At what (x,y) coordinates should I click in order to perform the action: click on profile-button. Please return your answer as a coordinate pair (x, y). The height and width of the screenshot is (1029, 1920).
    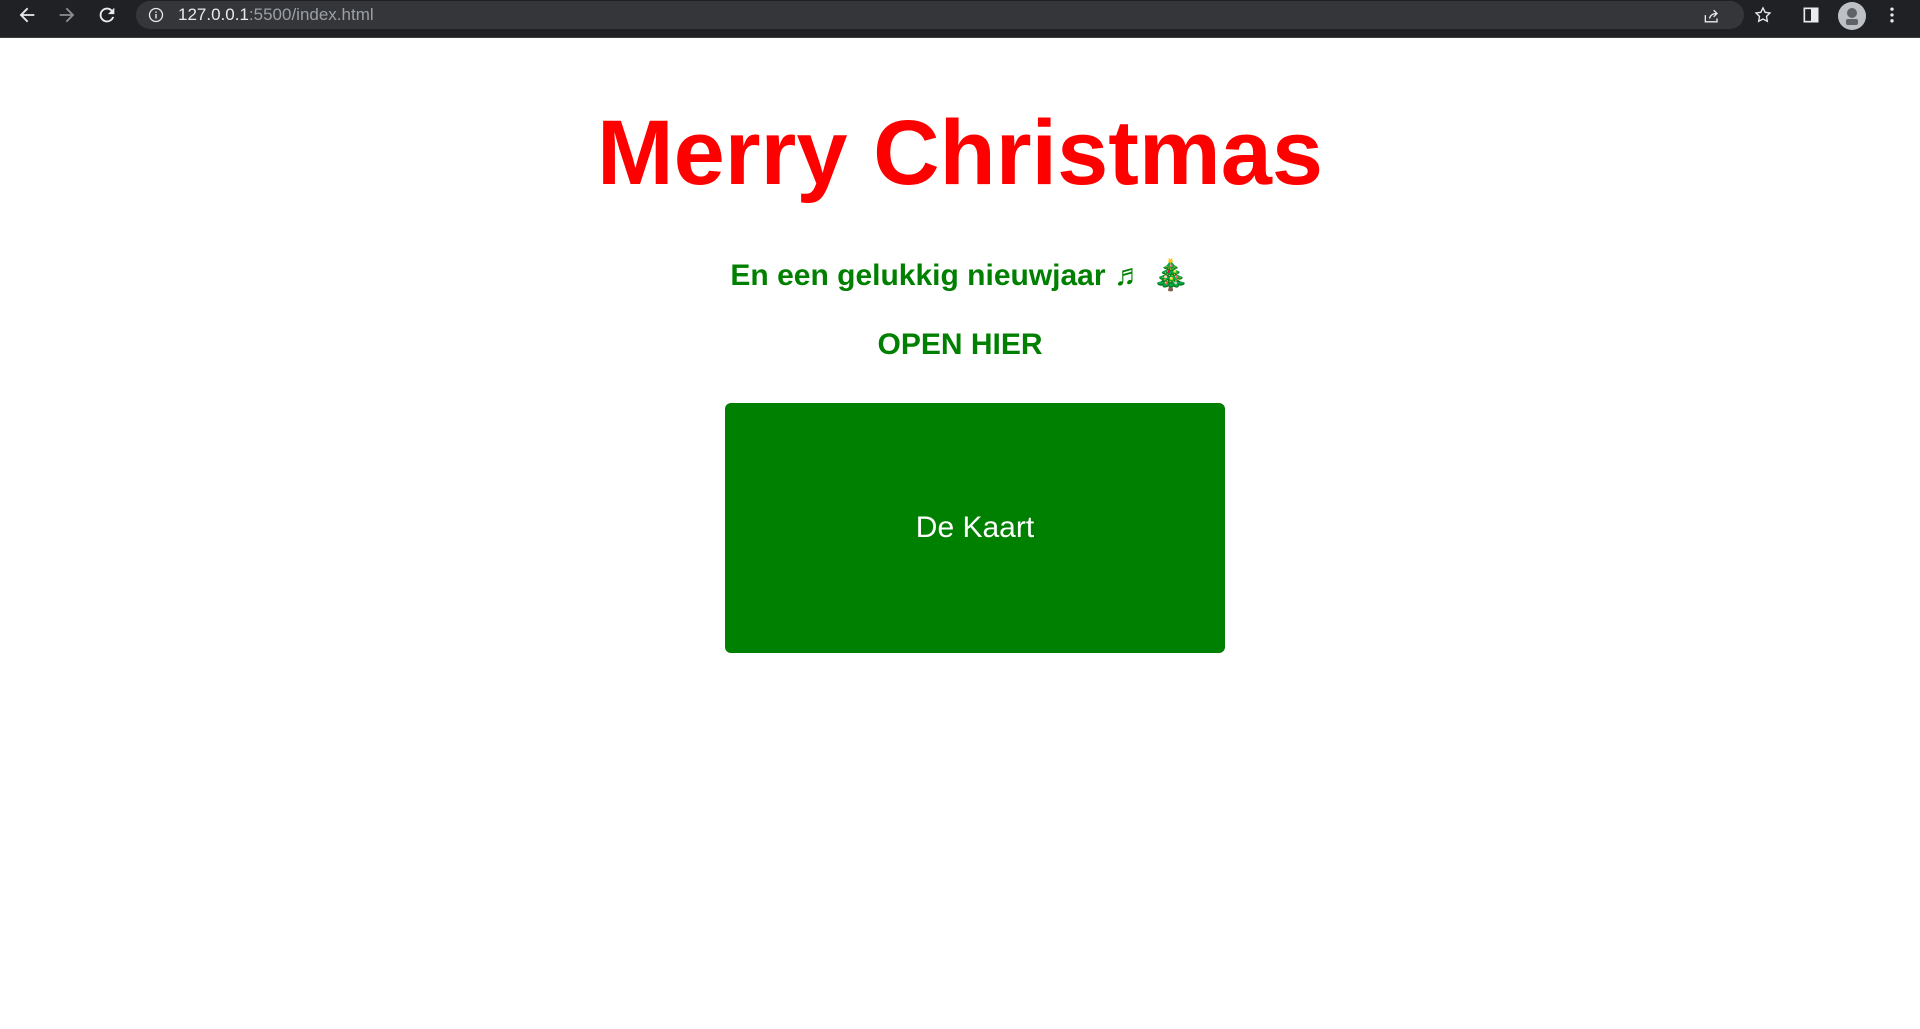
    Looking at the image, I should click on (1852, 16).